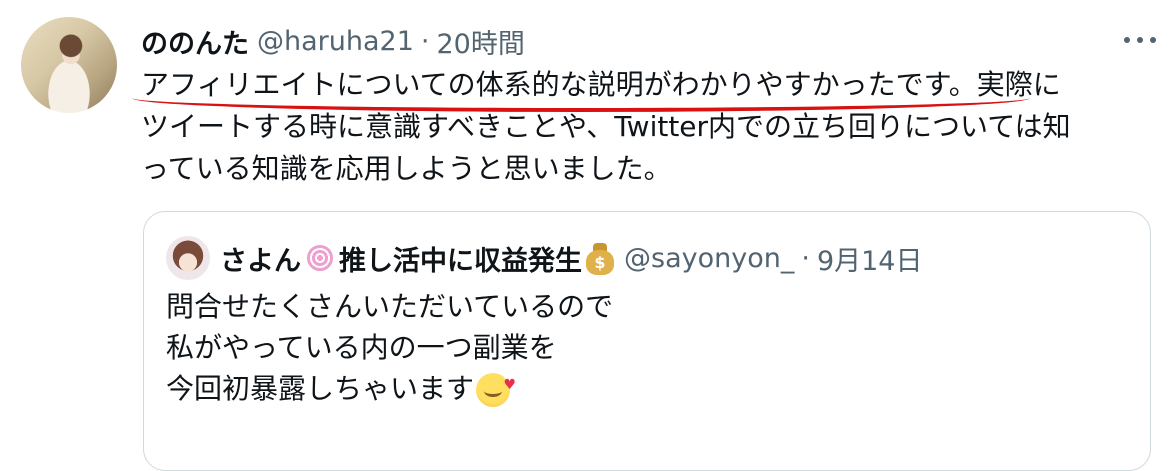 The height and width of the screenshot is (471, 1174). What do you see at coordinates (389, 387) in the screenshot?
I see `quoted-text-line: 今回初暴露しちゃいます` at bounding box center [389, 387].